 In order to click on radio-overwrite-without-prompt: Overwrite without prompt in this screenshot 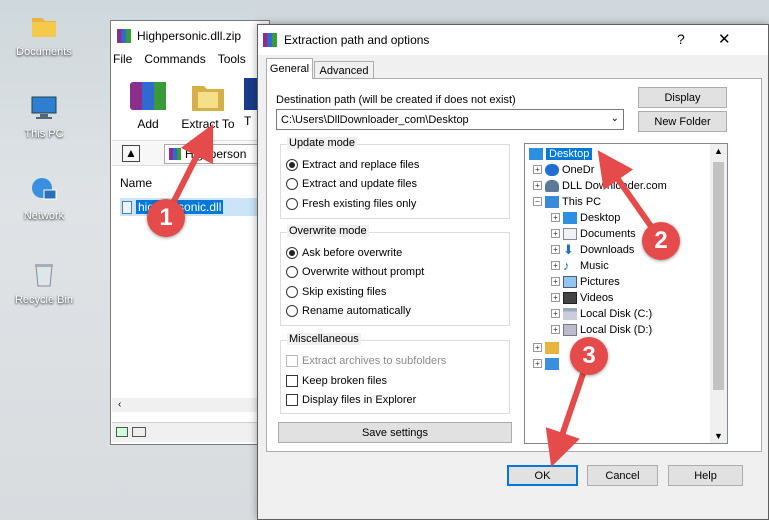, I will do `click(355, 272)`.